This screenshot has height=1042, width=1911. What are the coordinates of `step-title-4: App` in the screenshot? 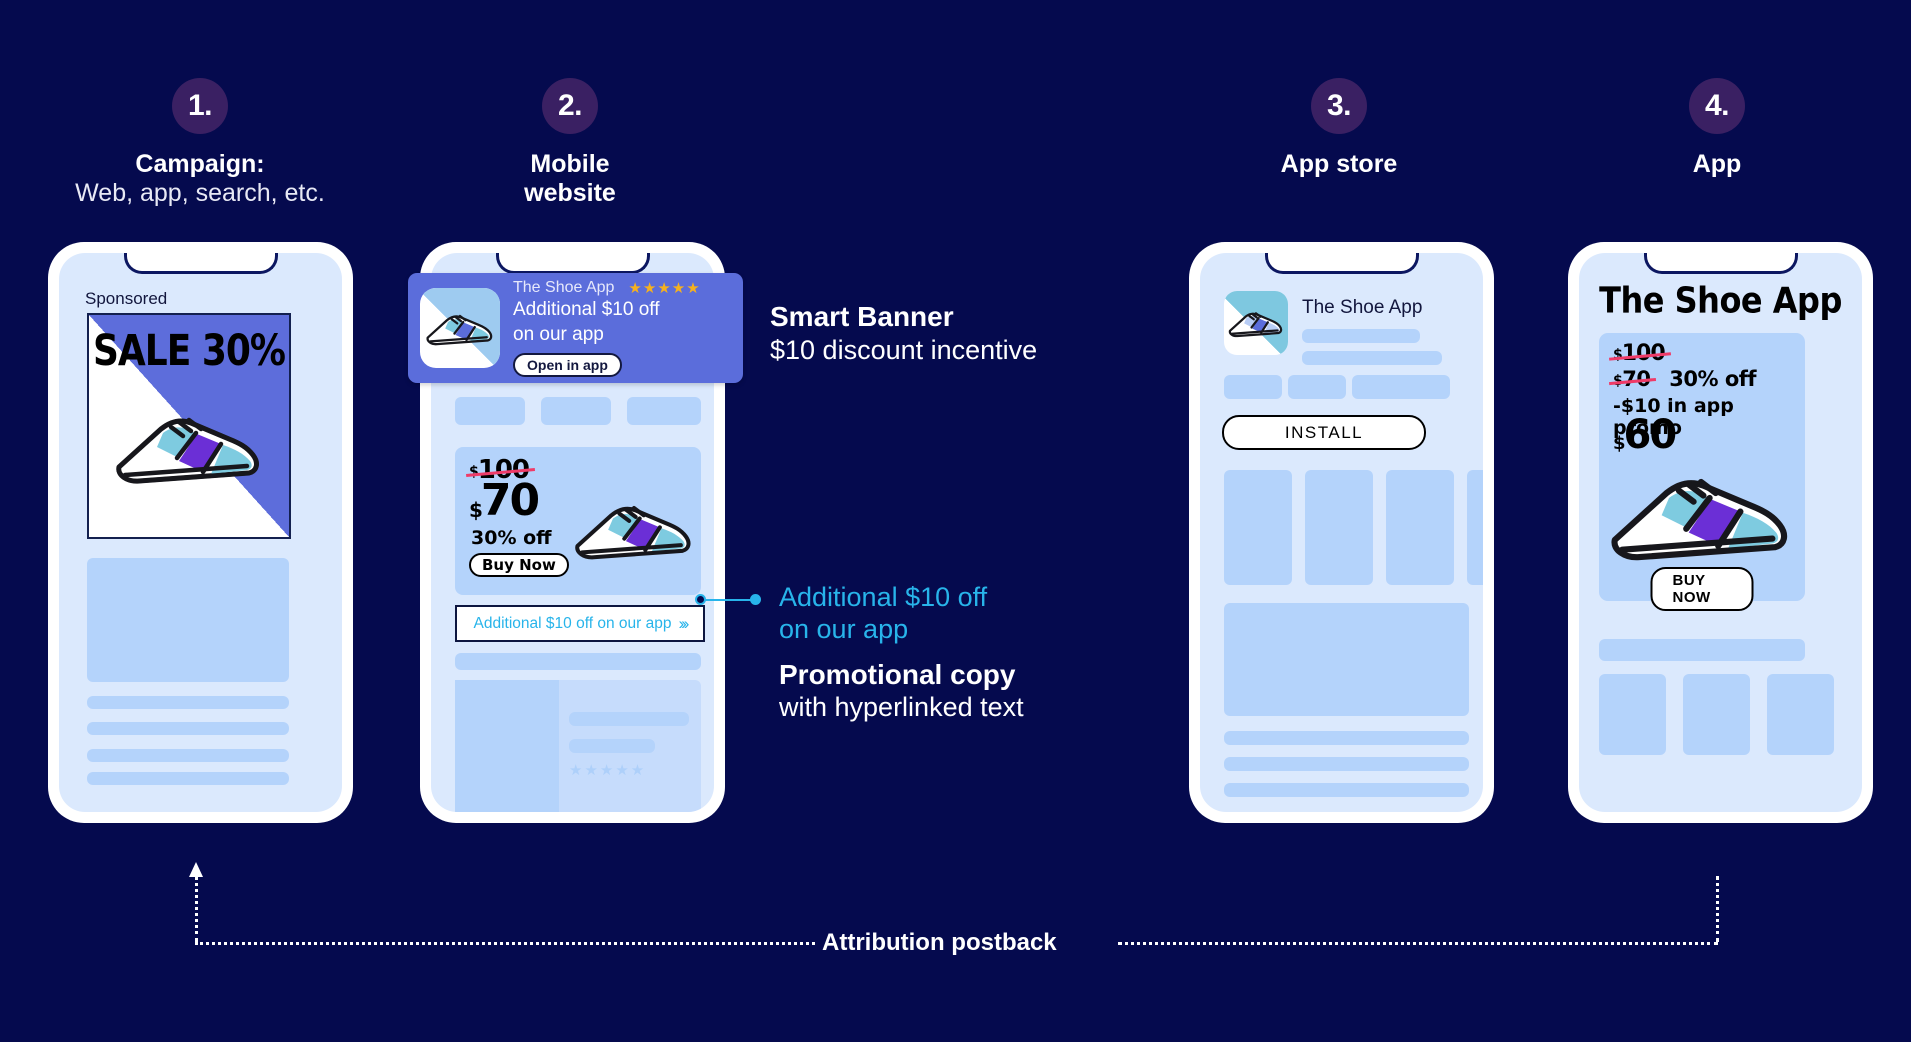 It's located at (1717, 164).